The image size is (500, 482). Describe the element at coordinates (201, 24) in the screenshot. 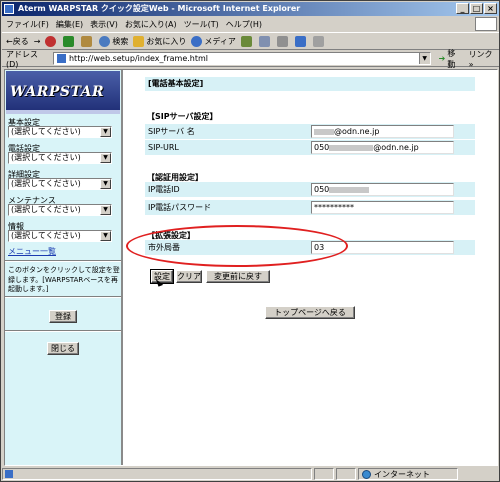

I see `menu-tools: ツール(T)` at that location.